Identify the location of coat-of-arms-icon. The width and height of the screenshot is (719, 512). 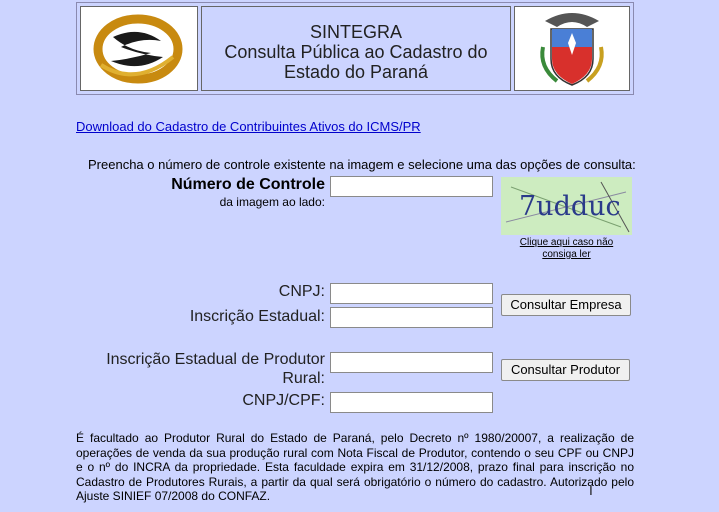
(572, 49).